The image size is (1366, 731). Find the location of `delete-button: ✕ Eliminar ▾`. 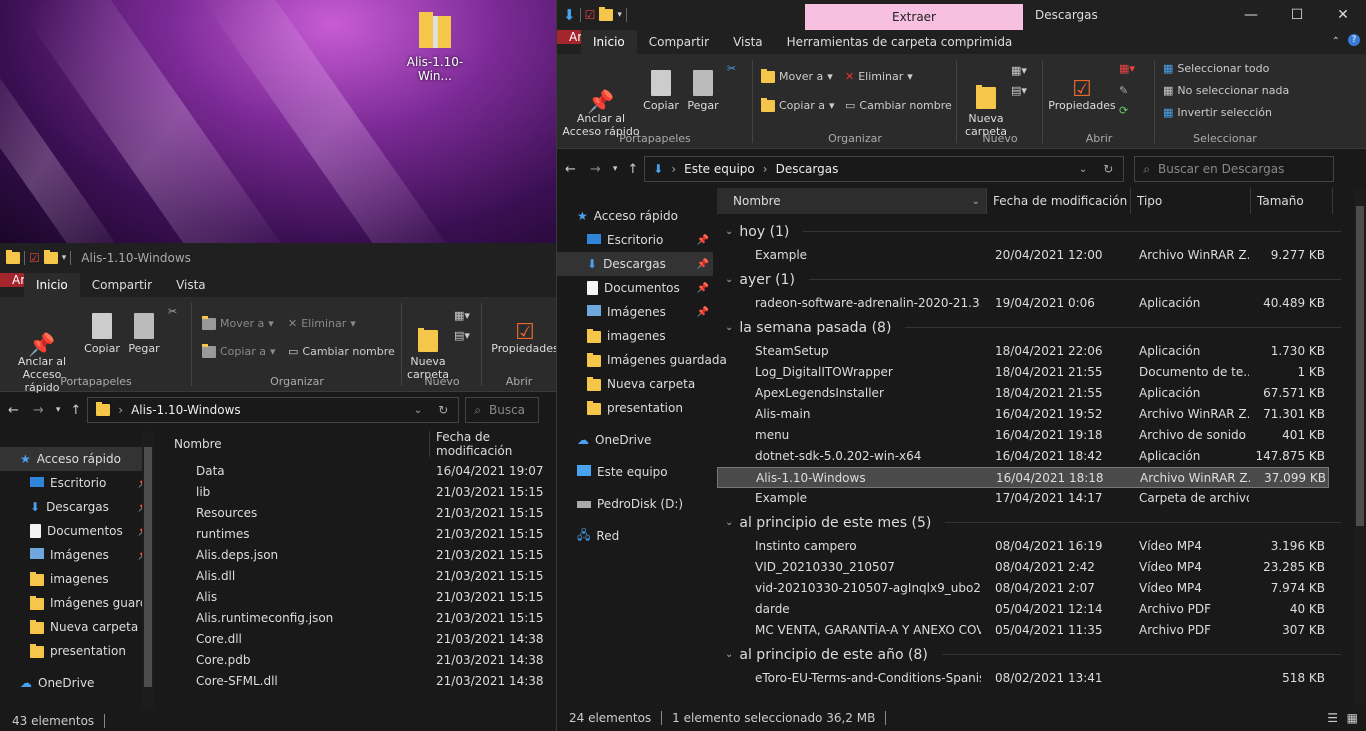

delete-button: ✕ Eliminar ▾ is located at coordinates (322, 323).